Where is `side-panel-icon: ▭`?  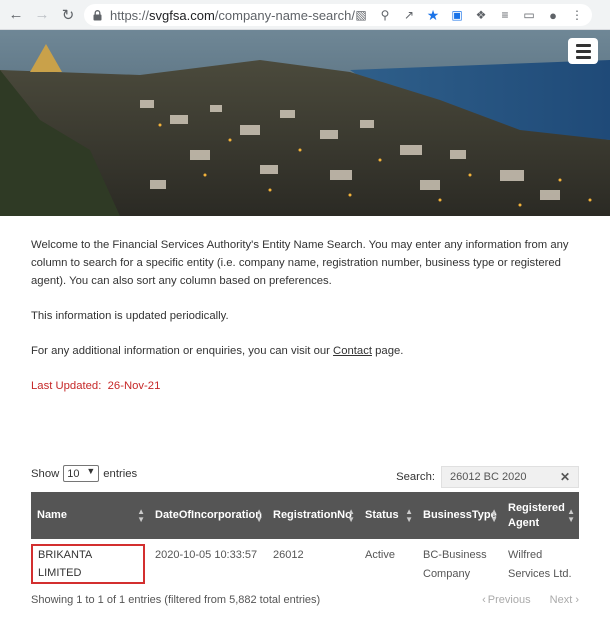
side-panel-icon: ▭ is located at coordinates (529, 15).